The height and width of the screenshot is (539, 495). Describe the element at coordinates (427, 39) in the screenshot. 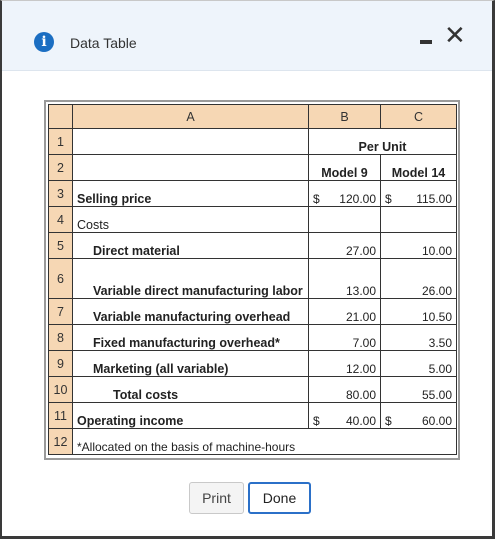

I see `minimize-icon` at that location.